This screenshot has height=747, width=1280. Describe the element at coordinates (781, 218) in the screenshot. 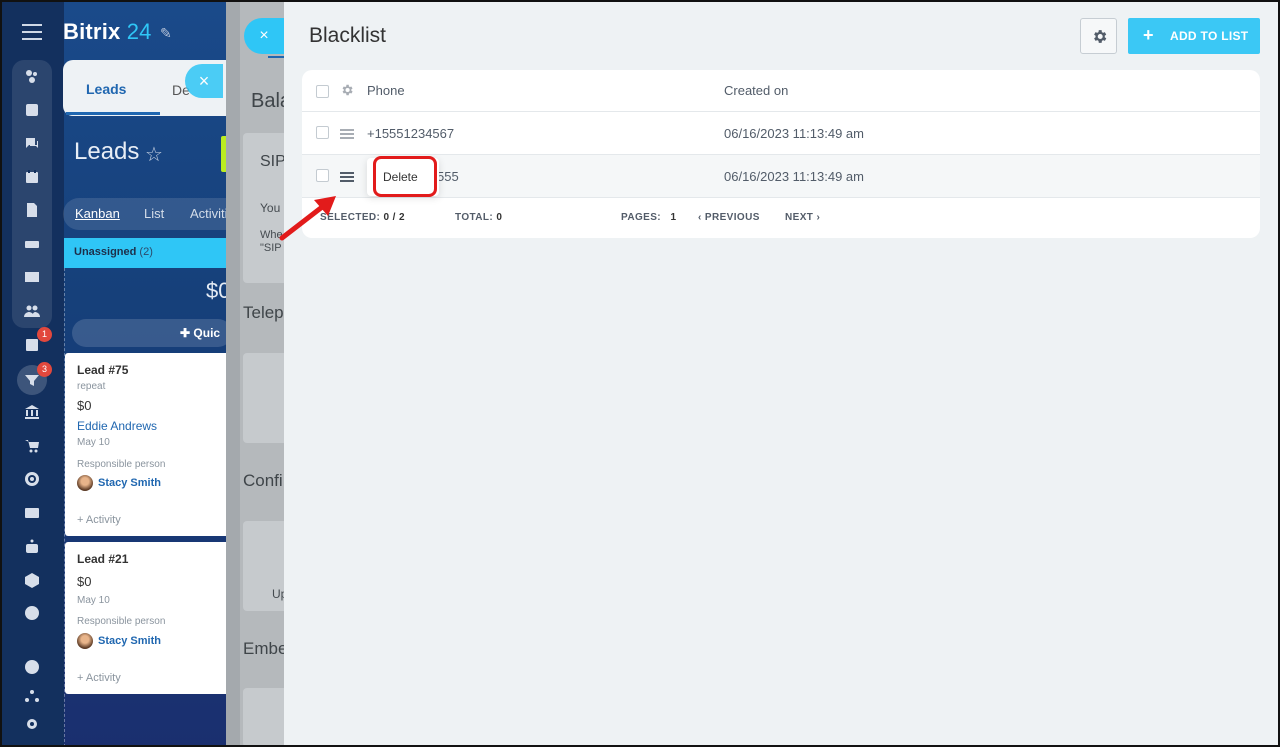

I see `grid-footer` at that location.